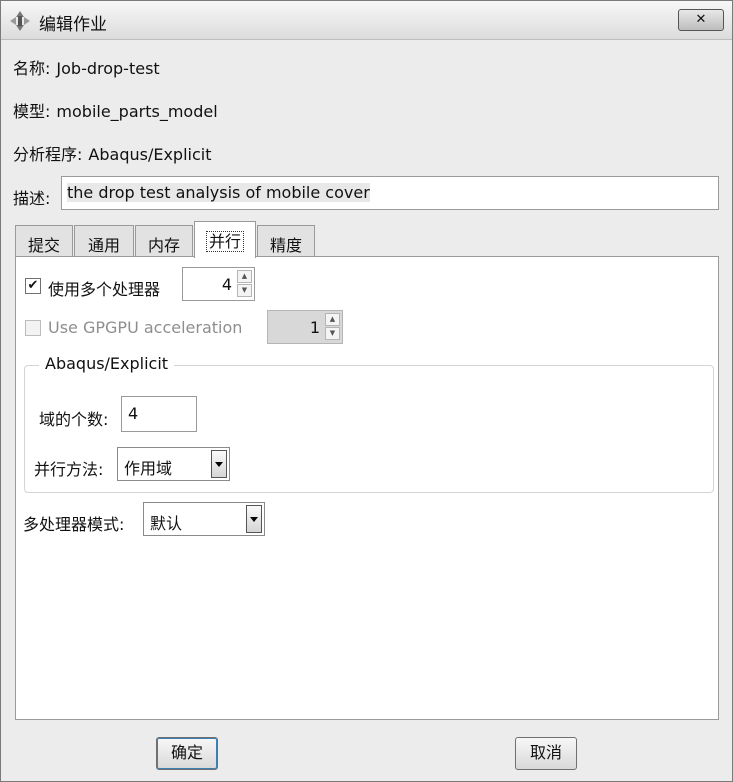 The width and height of the screenshot is (733, 782). I want to click on parallel-method-select: 作用域, so click(173, 464).